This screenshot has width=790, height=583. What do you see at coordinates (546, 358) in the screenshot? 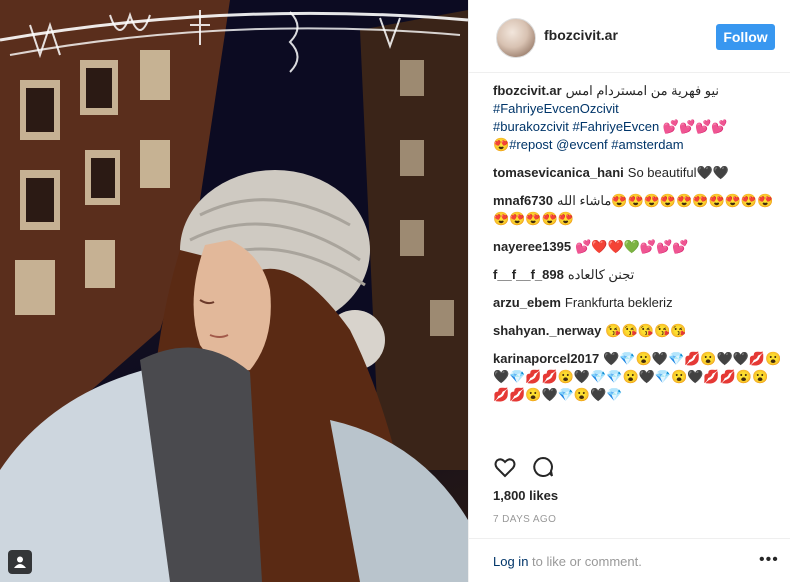
I see `comment-username: karinaporcel2017` at bounding box center [546, 358].